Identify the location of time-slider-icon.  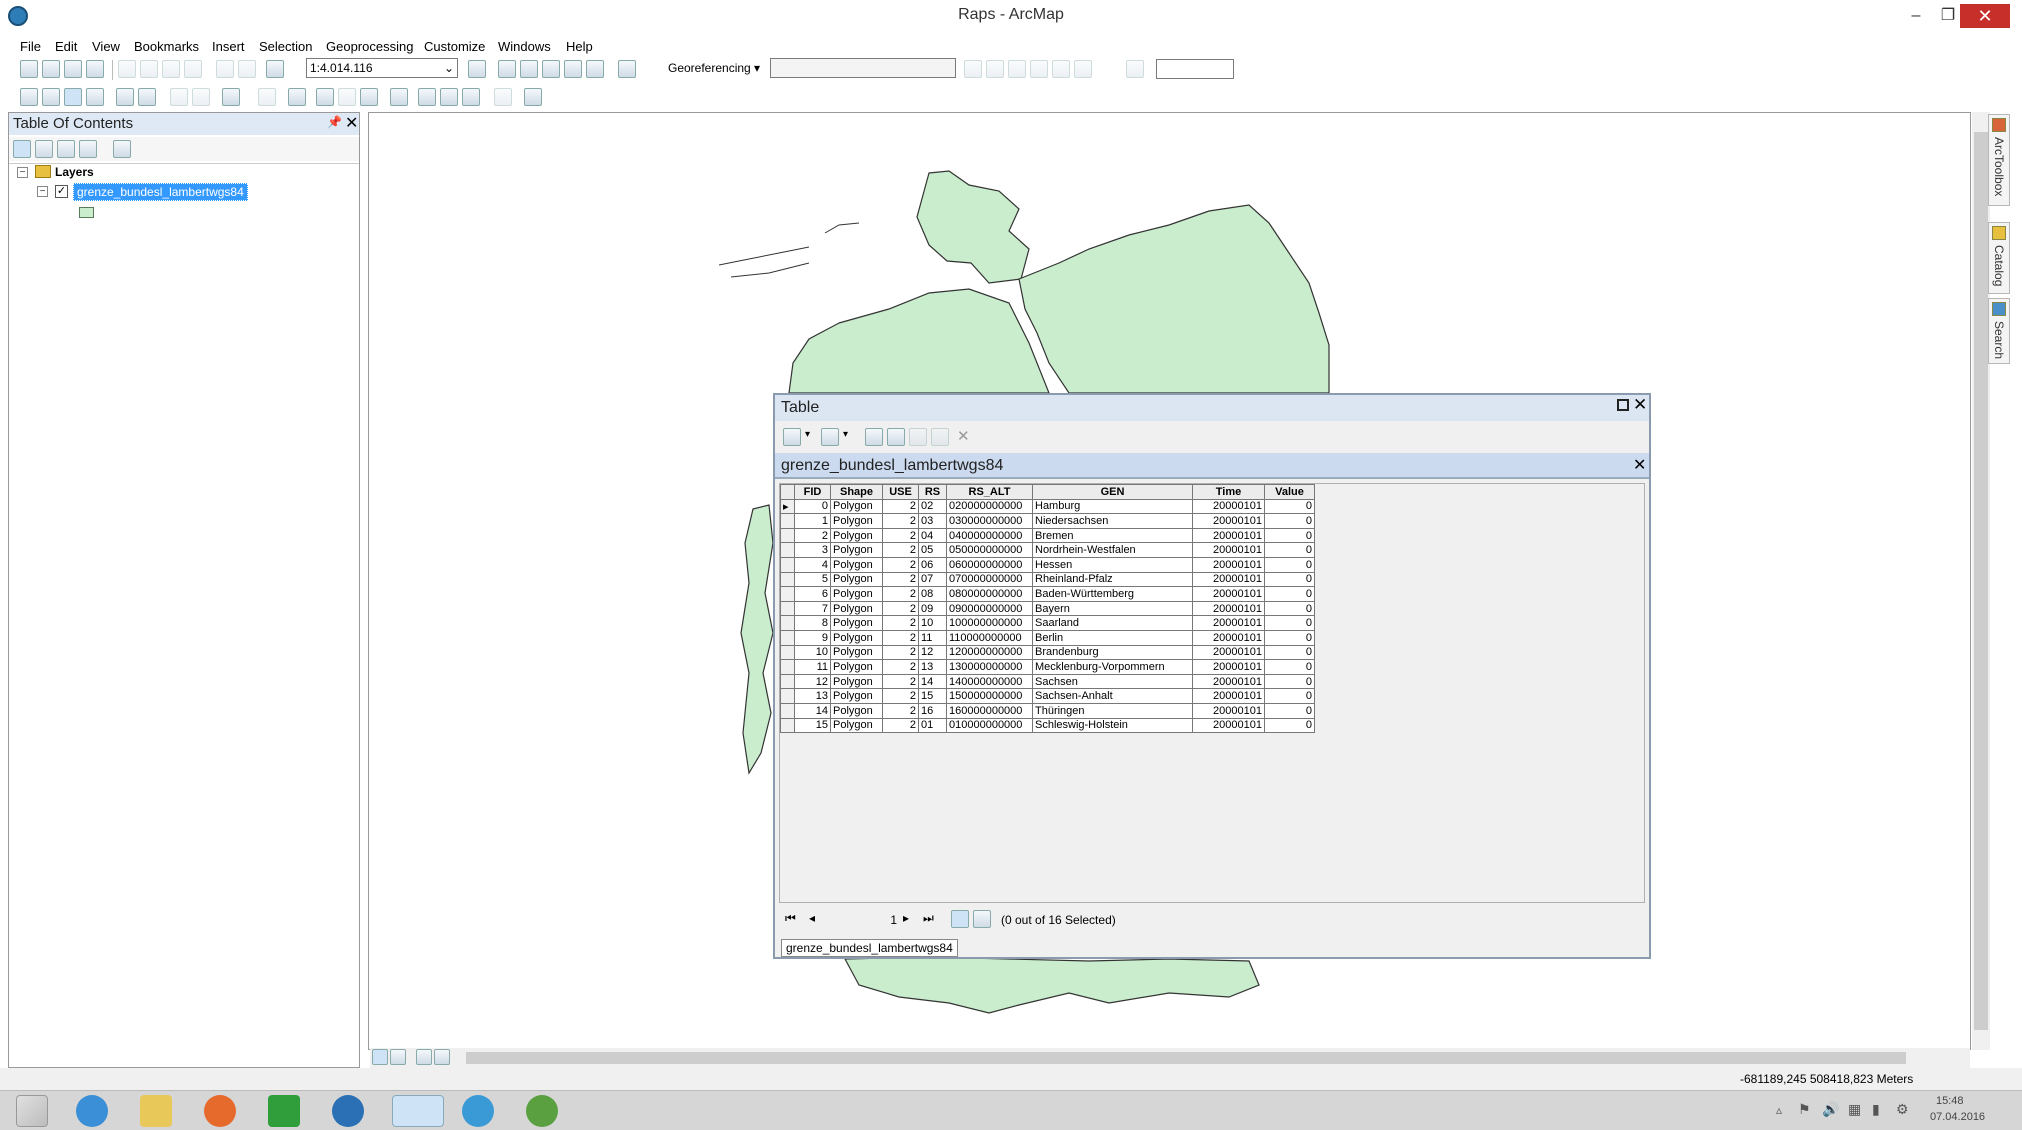
(503, 97).